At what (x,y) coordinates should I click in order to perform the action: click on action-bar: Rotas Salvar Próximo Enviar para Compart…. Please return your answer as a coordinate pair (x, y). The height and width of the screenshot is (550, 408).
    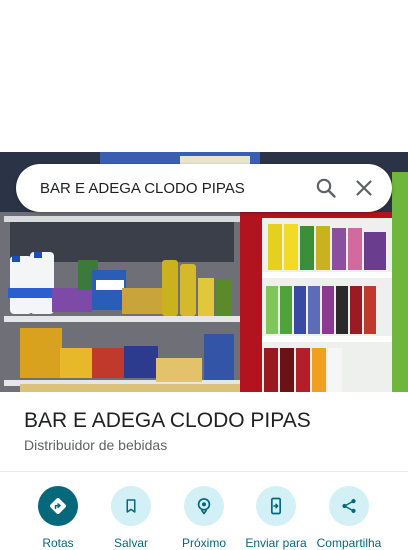
    Looking at the image, I should click on (204, 518).